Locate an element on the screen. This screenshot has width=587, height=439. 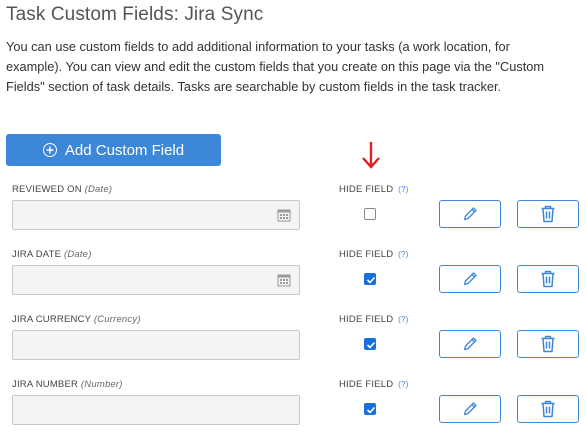
field-type: (Number) is located at coordinates (101, 384).